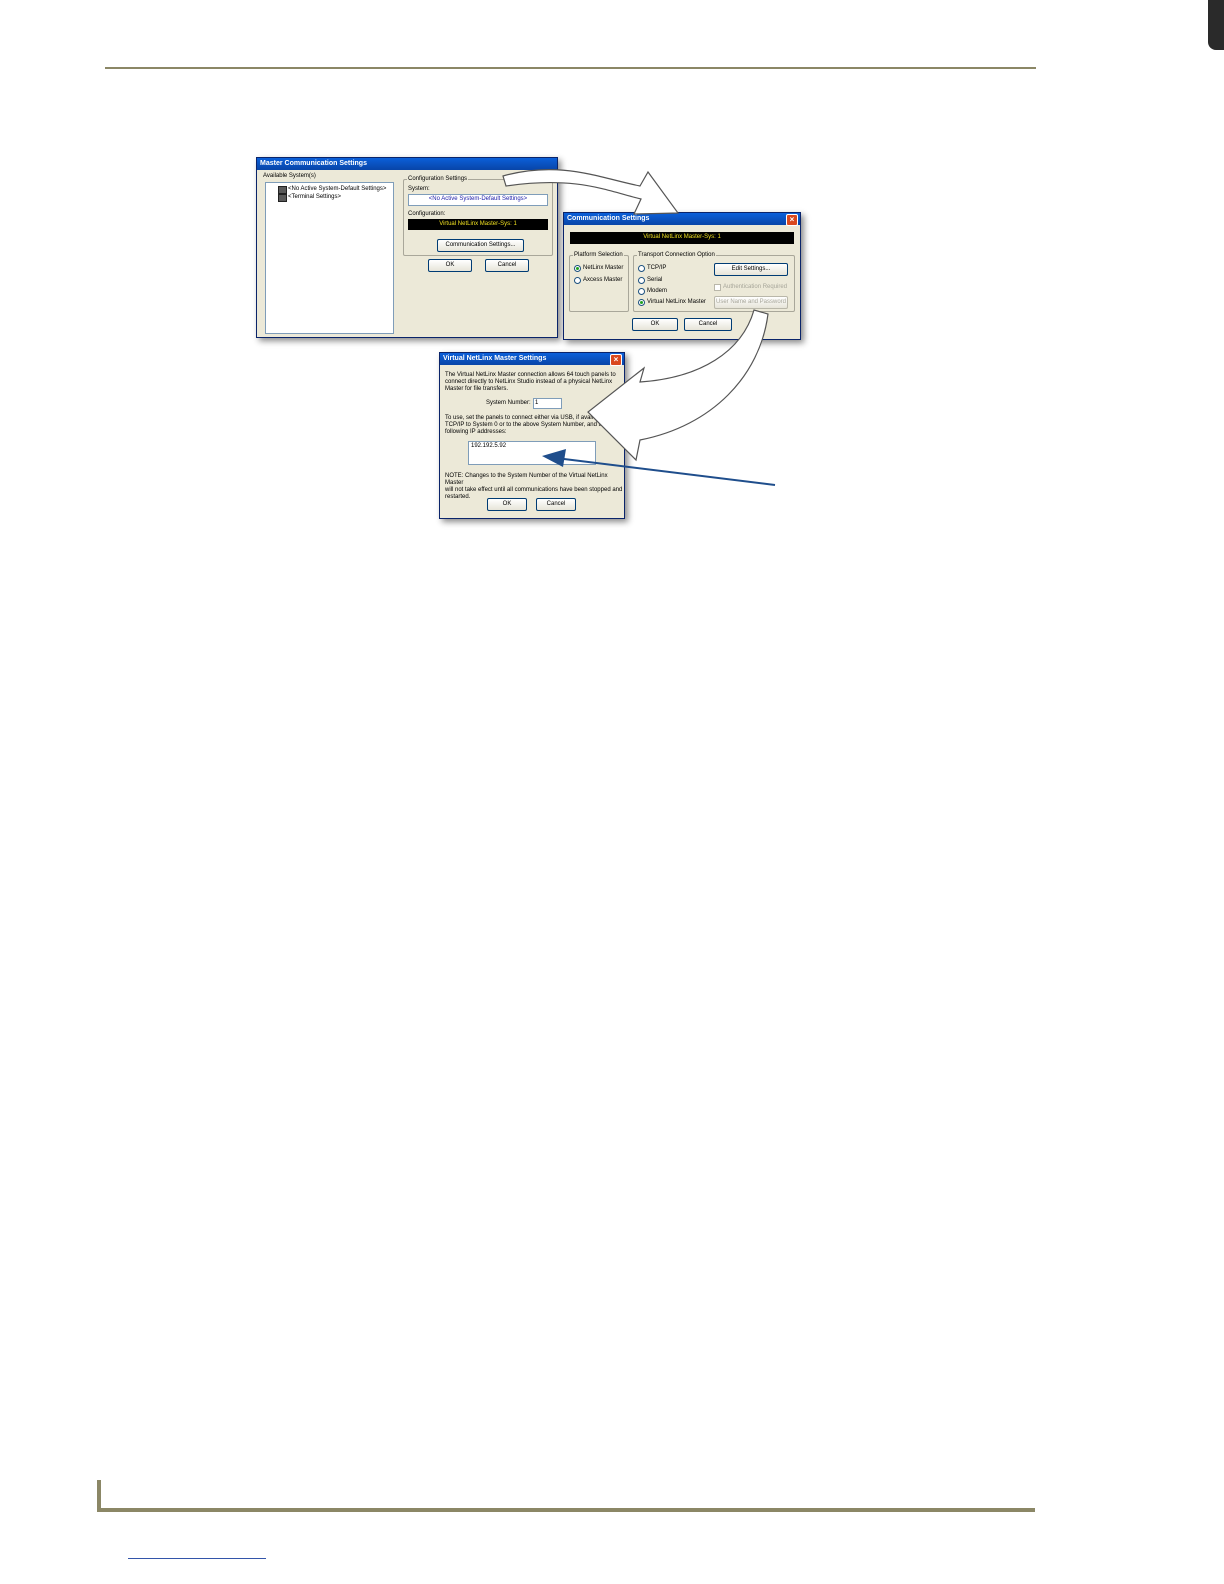 The height and width of the screenshot is (1584, 1224). I want to click on curved-arrow-to-vnm-dialog, so click(678, 385).